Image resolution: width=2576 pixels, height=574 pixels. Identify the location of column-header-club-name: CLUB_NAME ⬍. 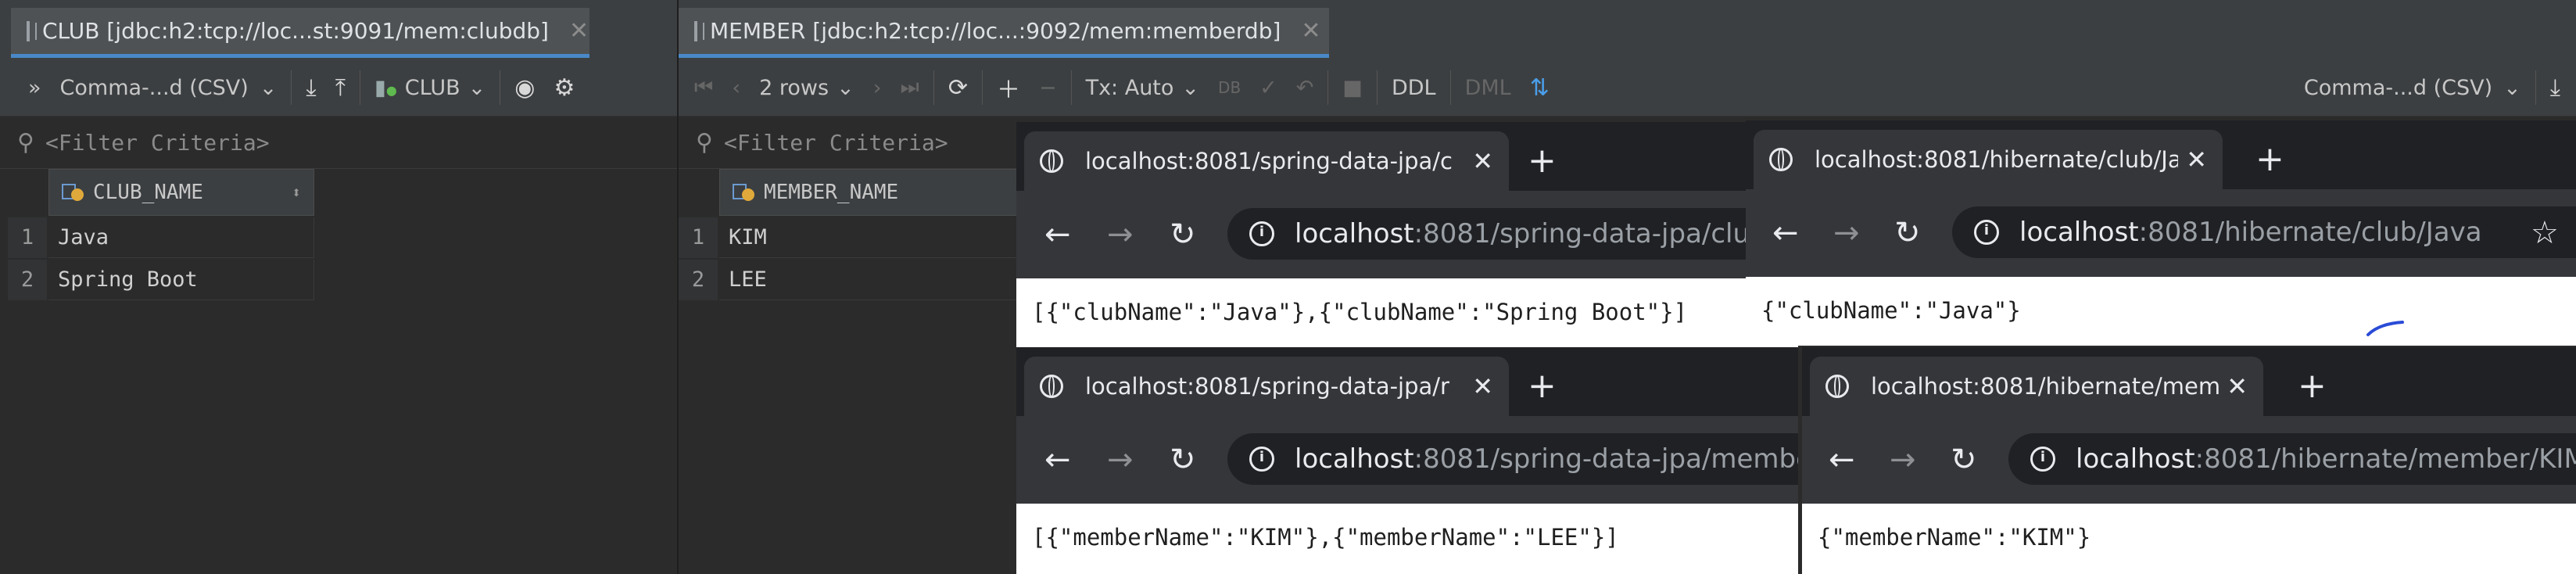
(181, 192).